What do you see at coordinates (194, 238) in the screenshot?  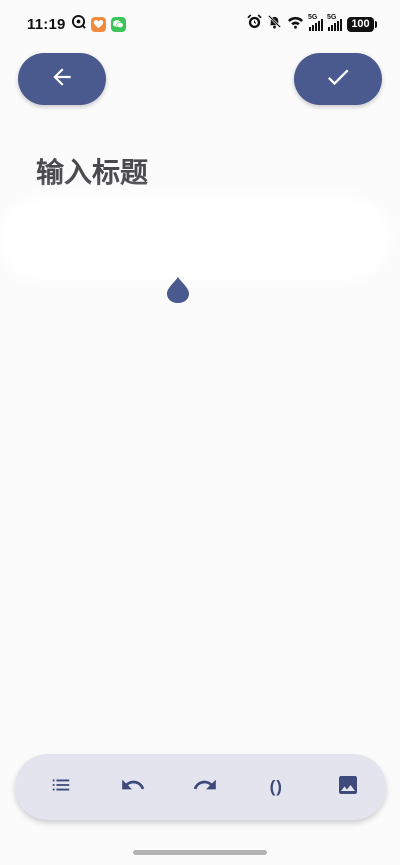 I see `body-input` at bounding box center [194, 238].